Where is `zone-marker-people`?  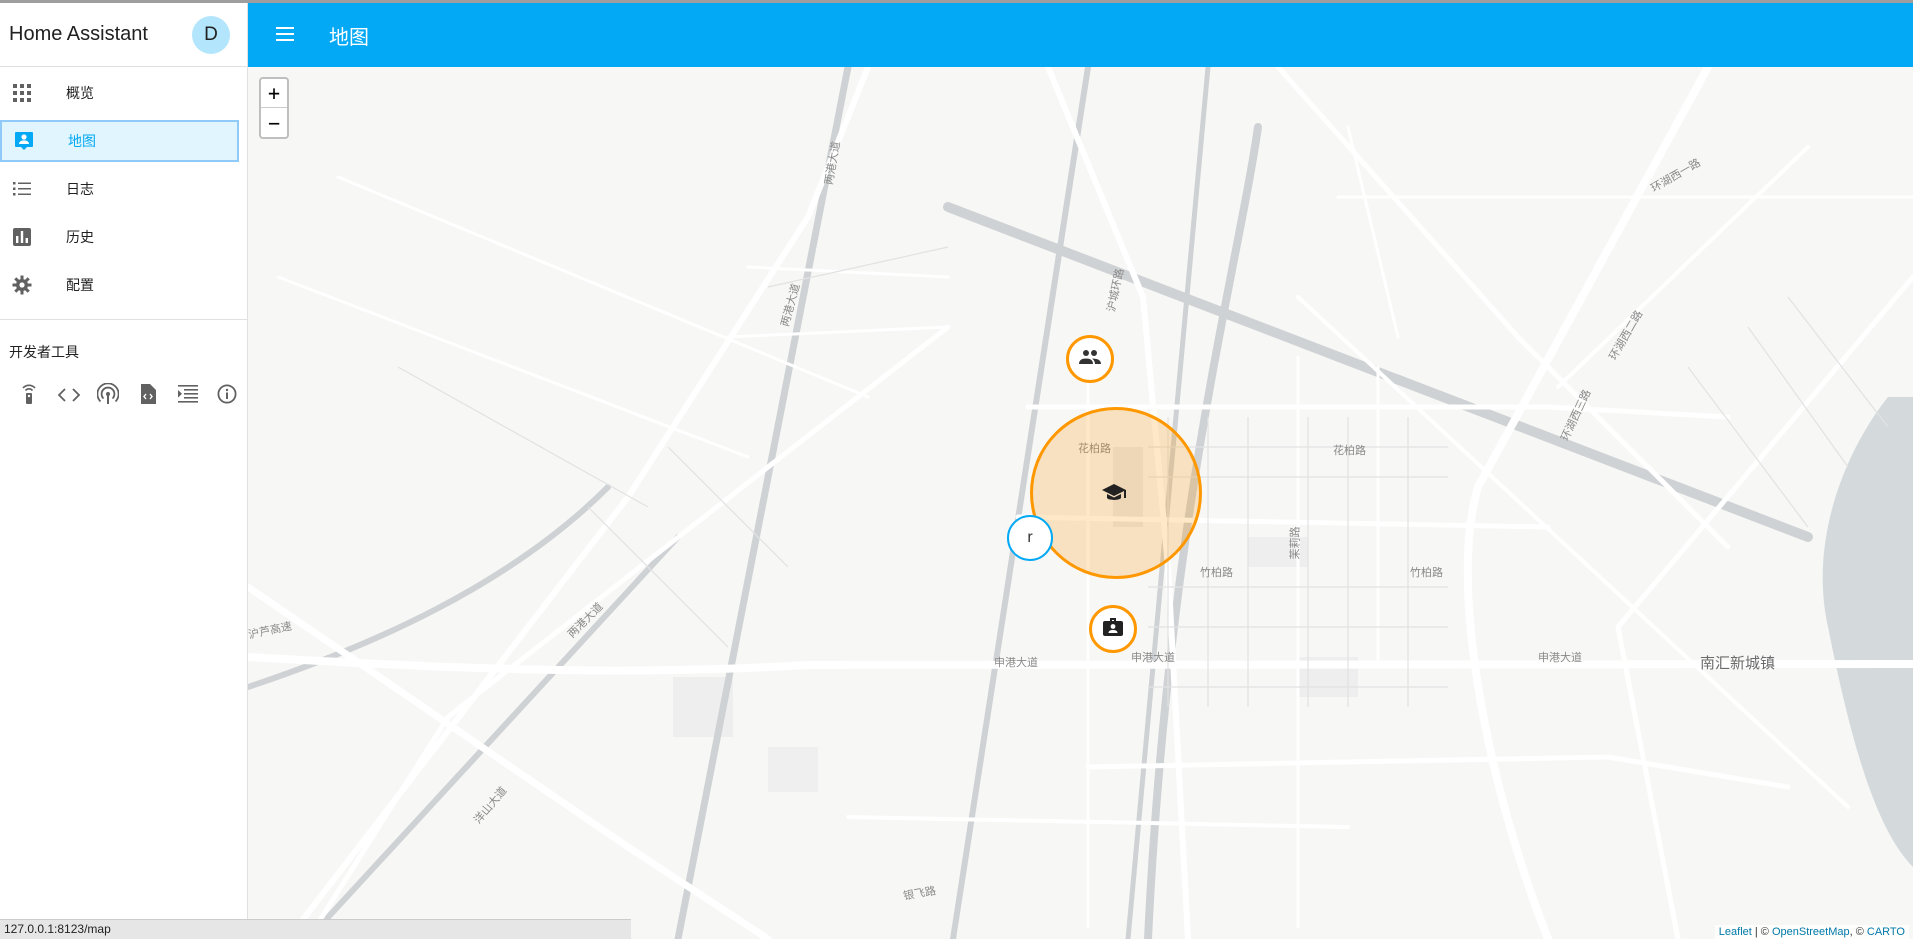 zone-marker-people is located at coordinates (1090, 359).